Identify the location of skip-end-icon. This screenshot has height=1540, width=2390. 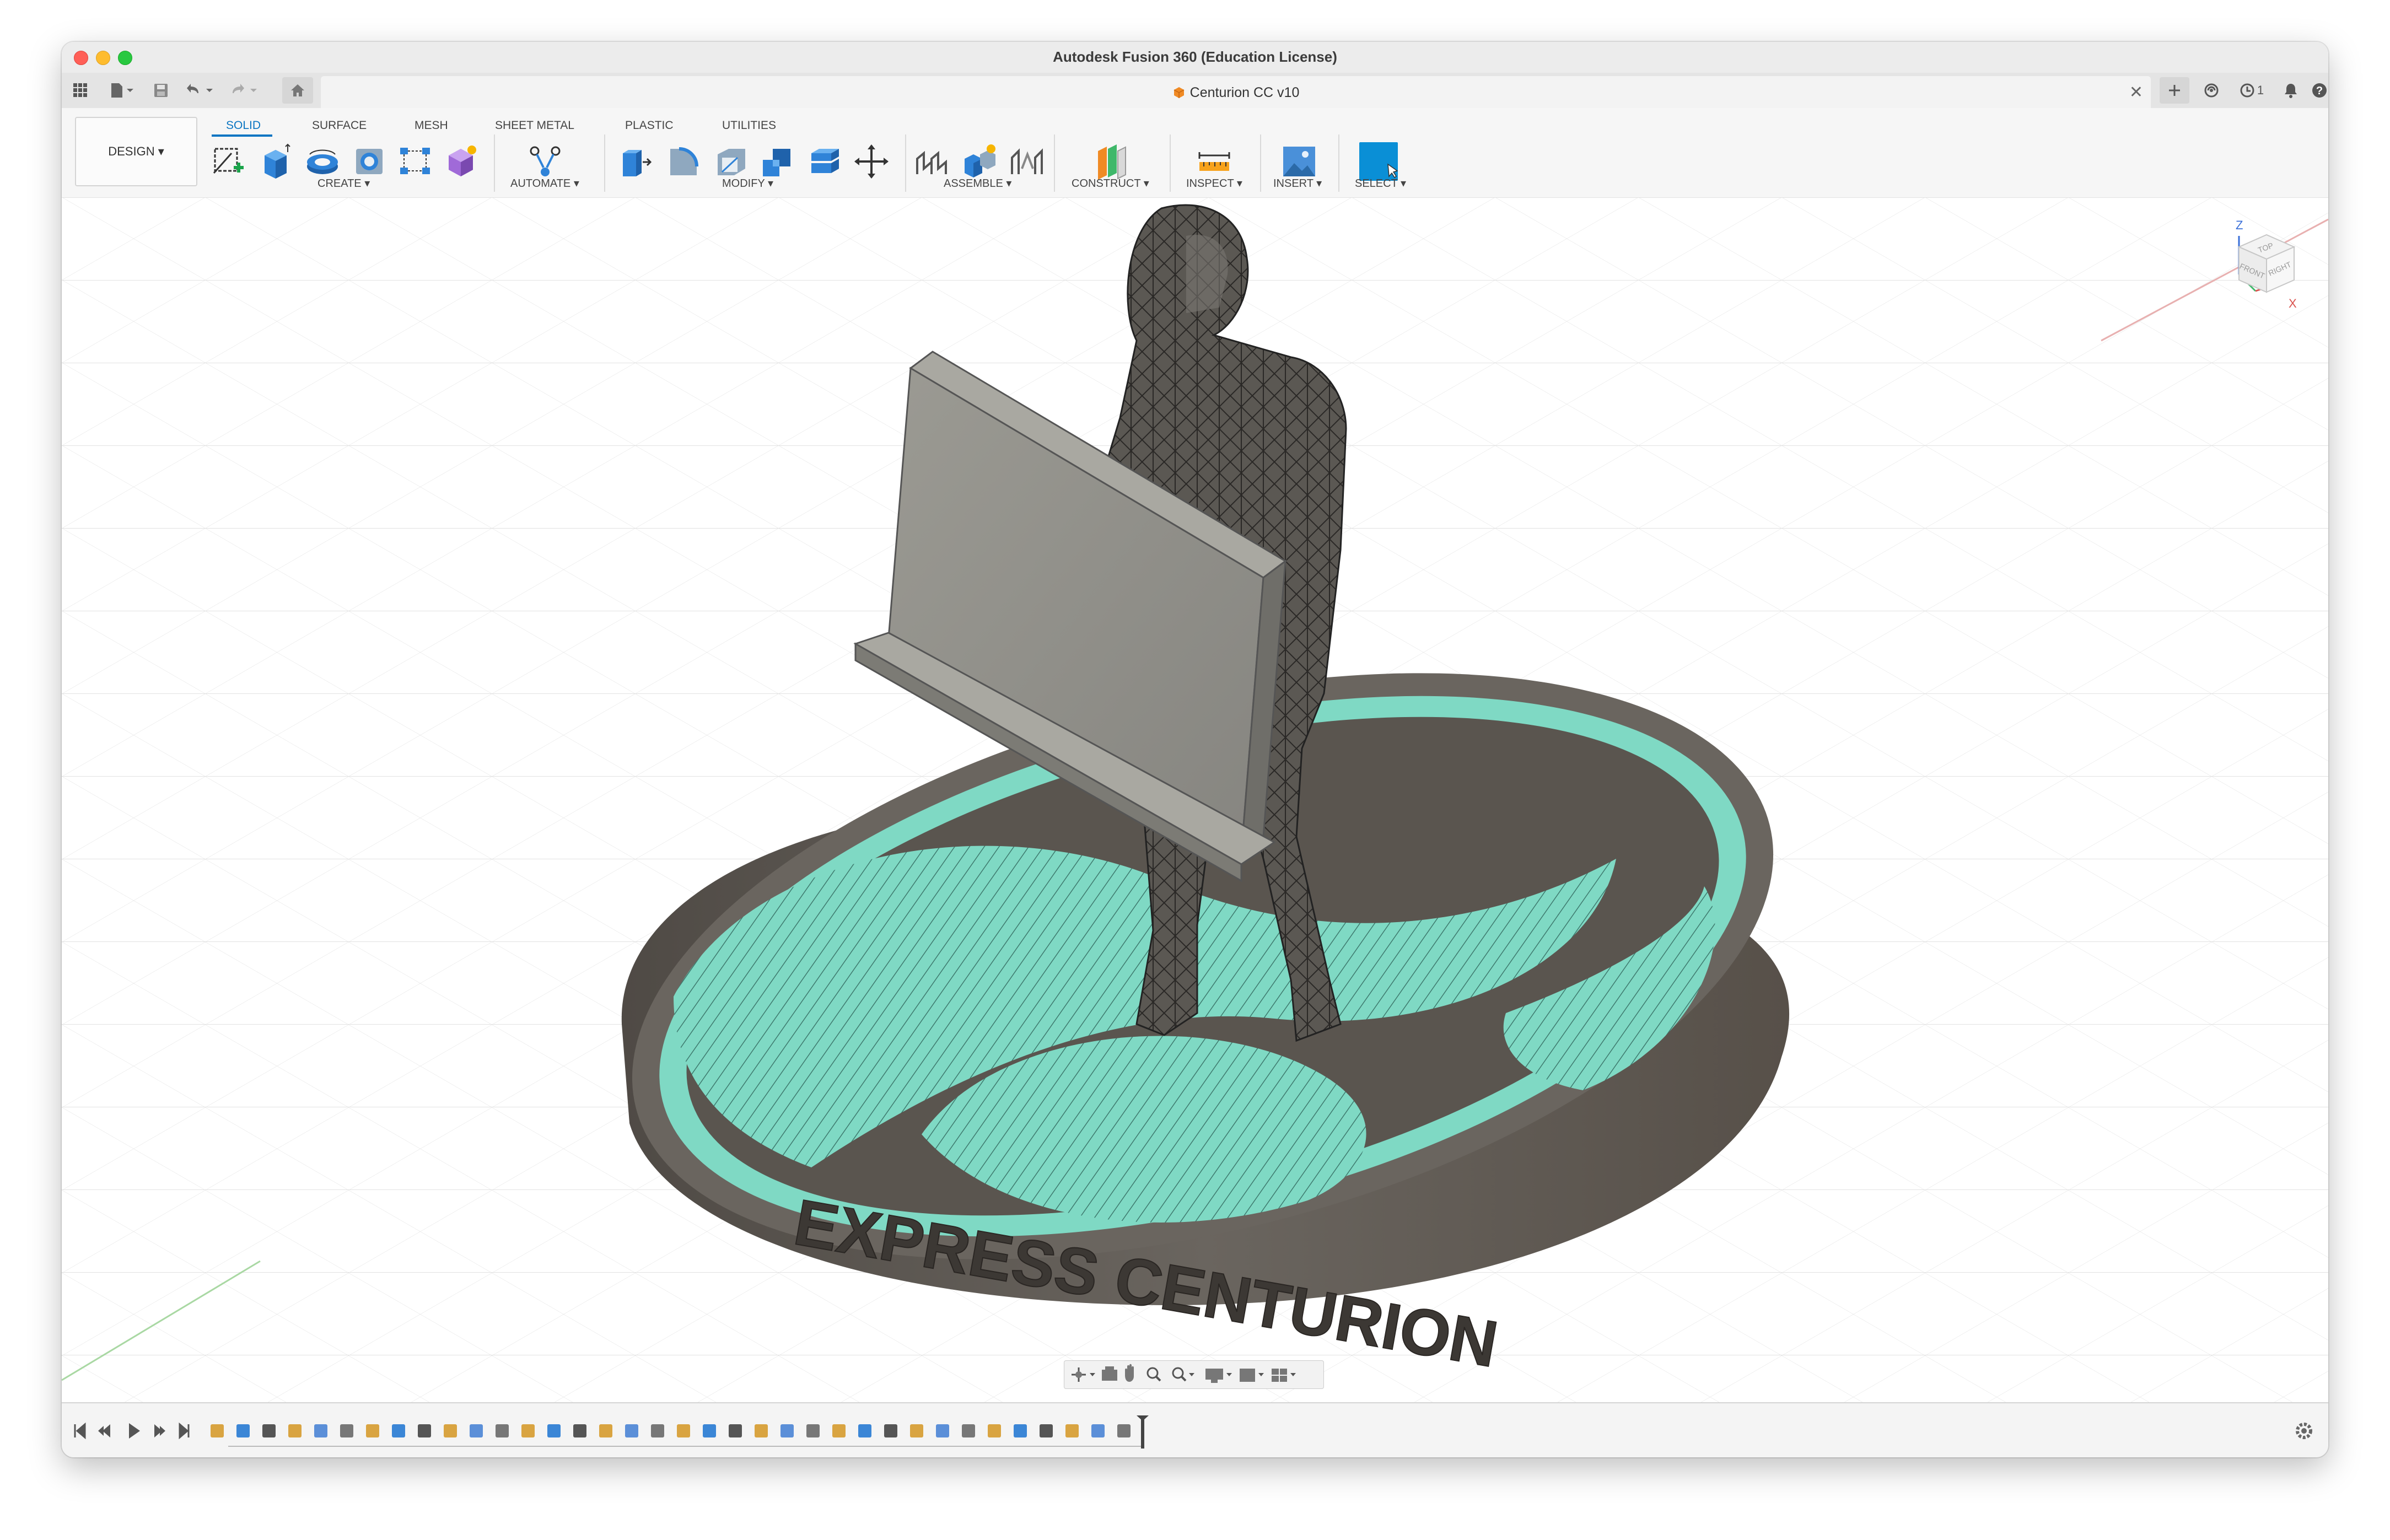
(184, 1431).